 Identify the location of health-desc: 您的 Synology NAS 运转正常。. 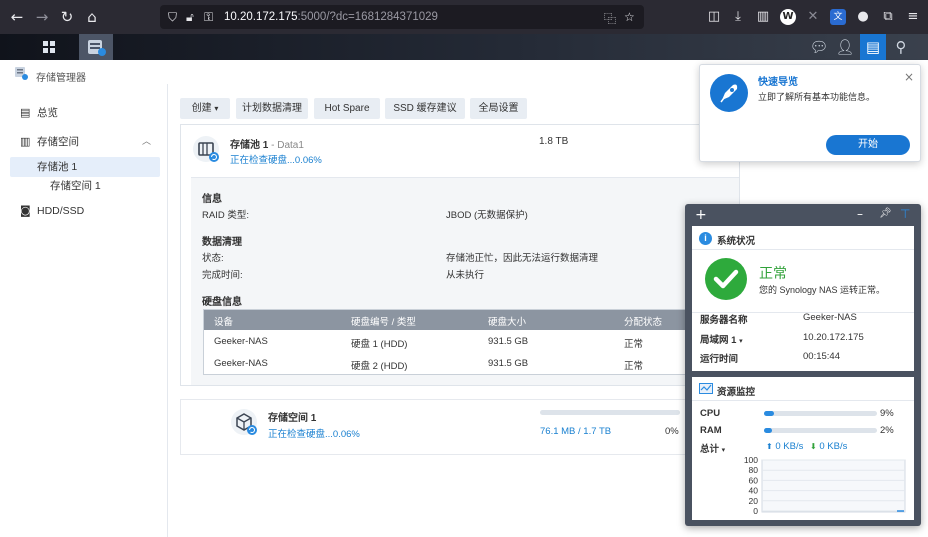
(822, 290).